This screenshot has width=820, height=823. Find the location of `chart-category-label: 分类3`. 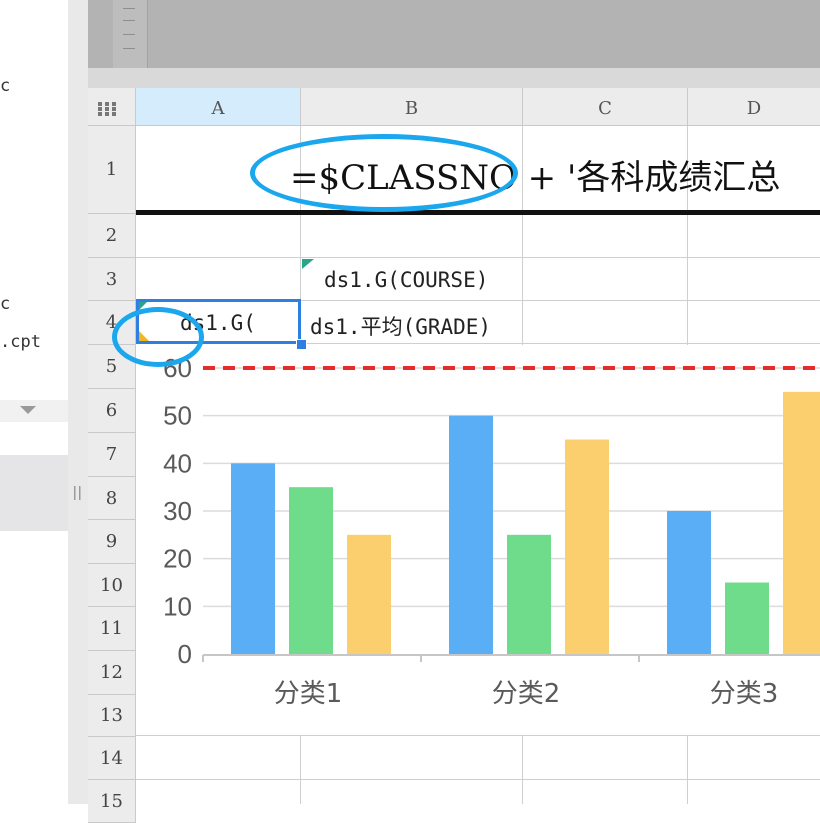

chart-category-label: 分类3 is located at coordinates (744, 694).